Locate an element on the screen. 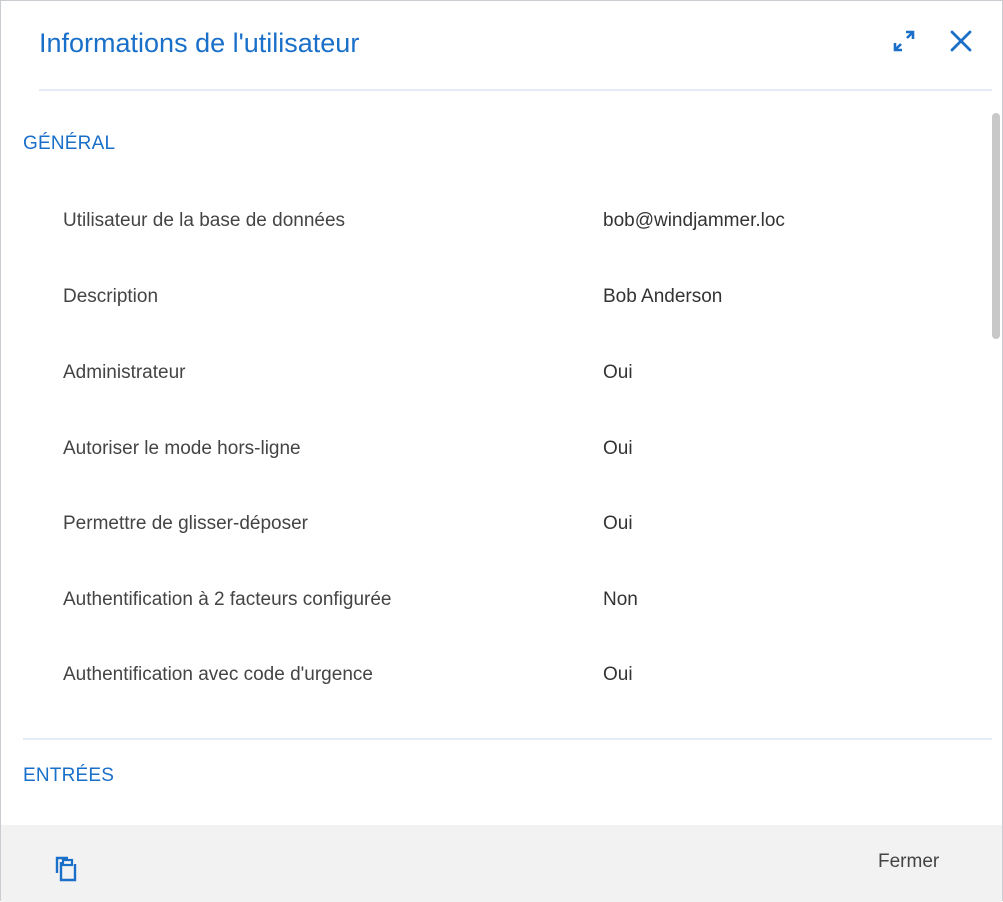  row-label: Utilisateur de la base de données is located at coordinates (204, 220).